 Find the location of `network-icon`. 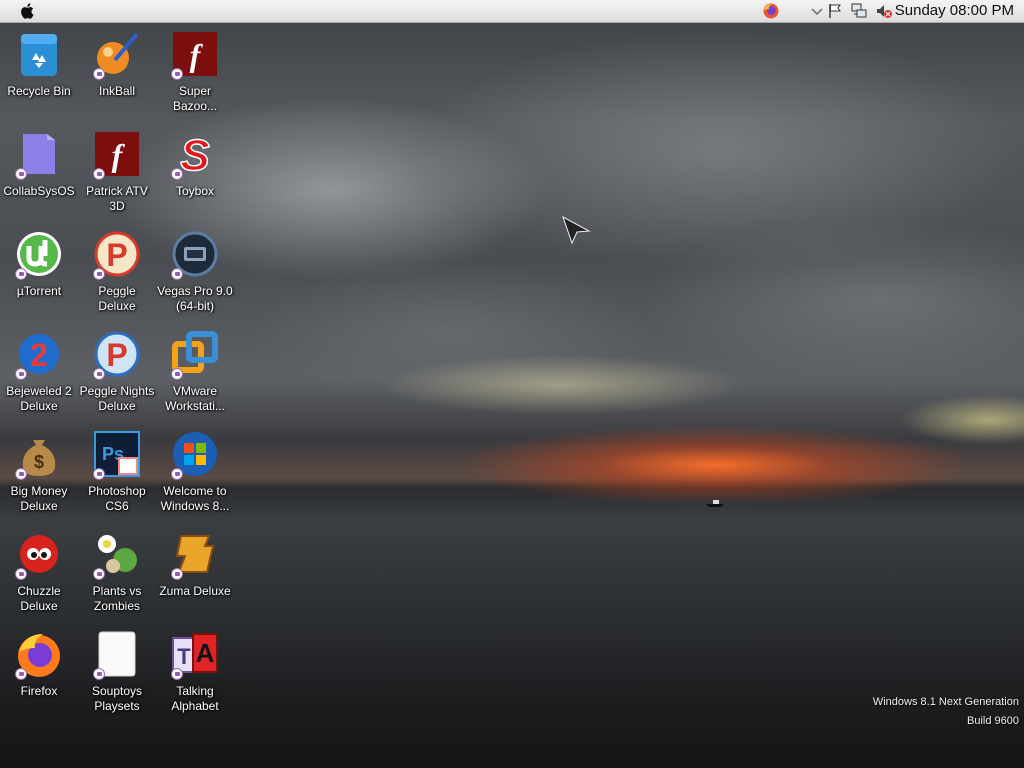

network-icon is located at coordinates (859, 11).